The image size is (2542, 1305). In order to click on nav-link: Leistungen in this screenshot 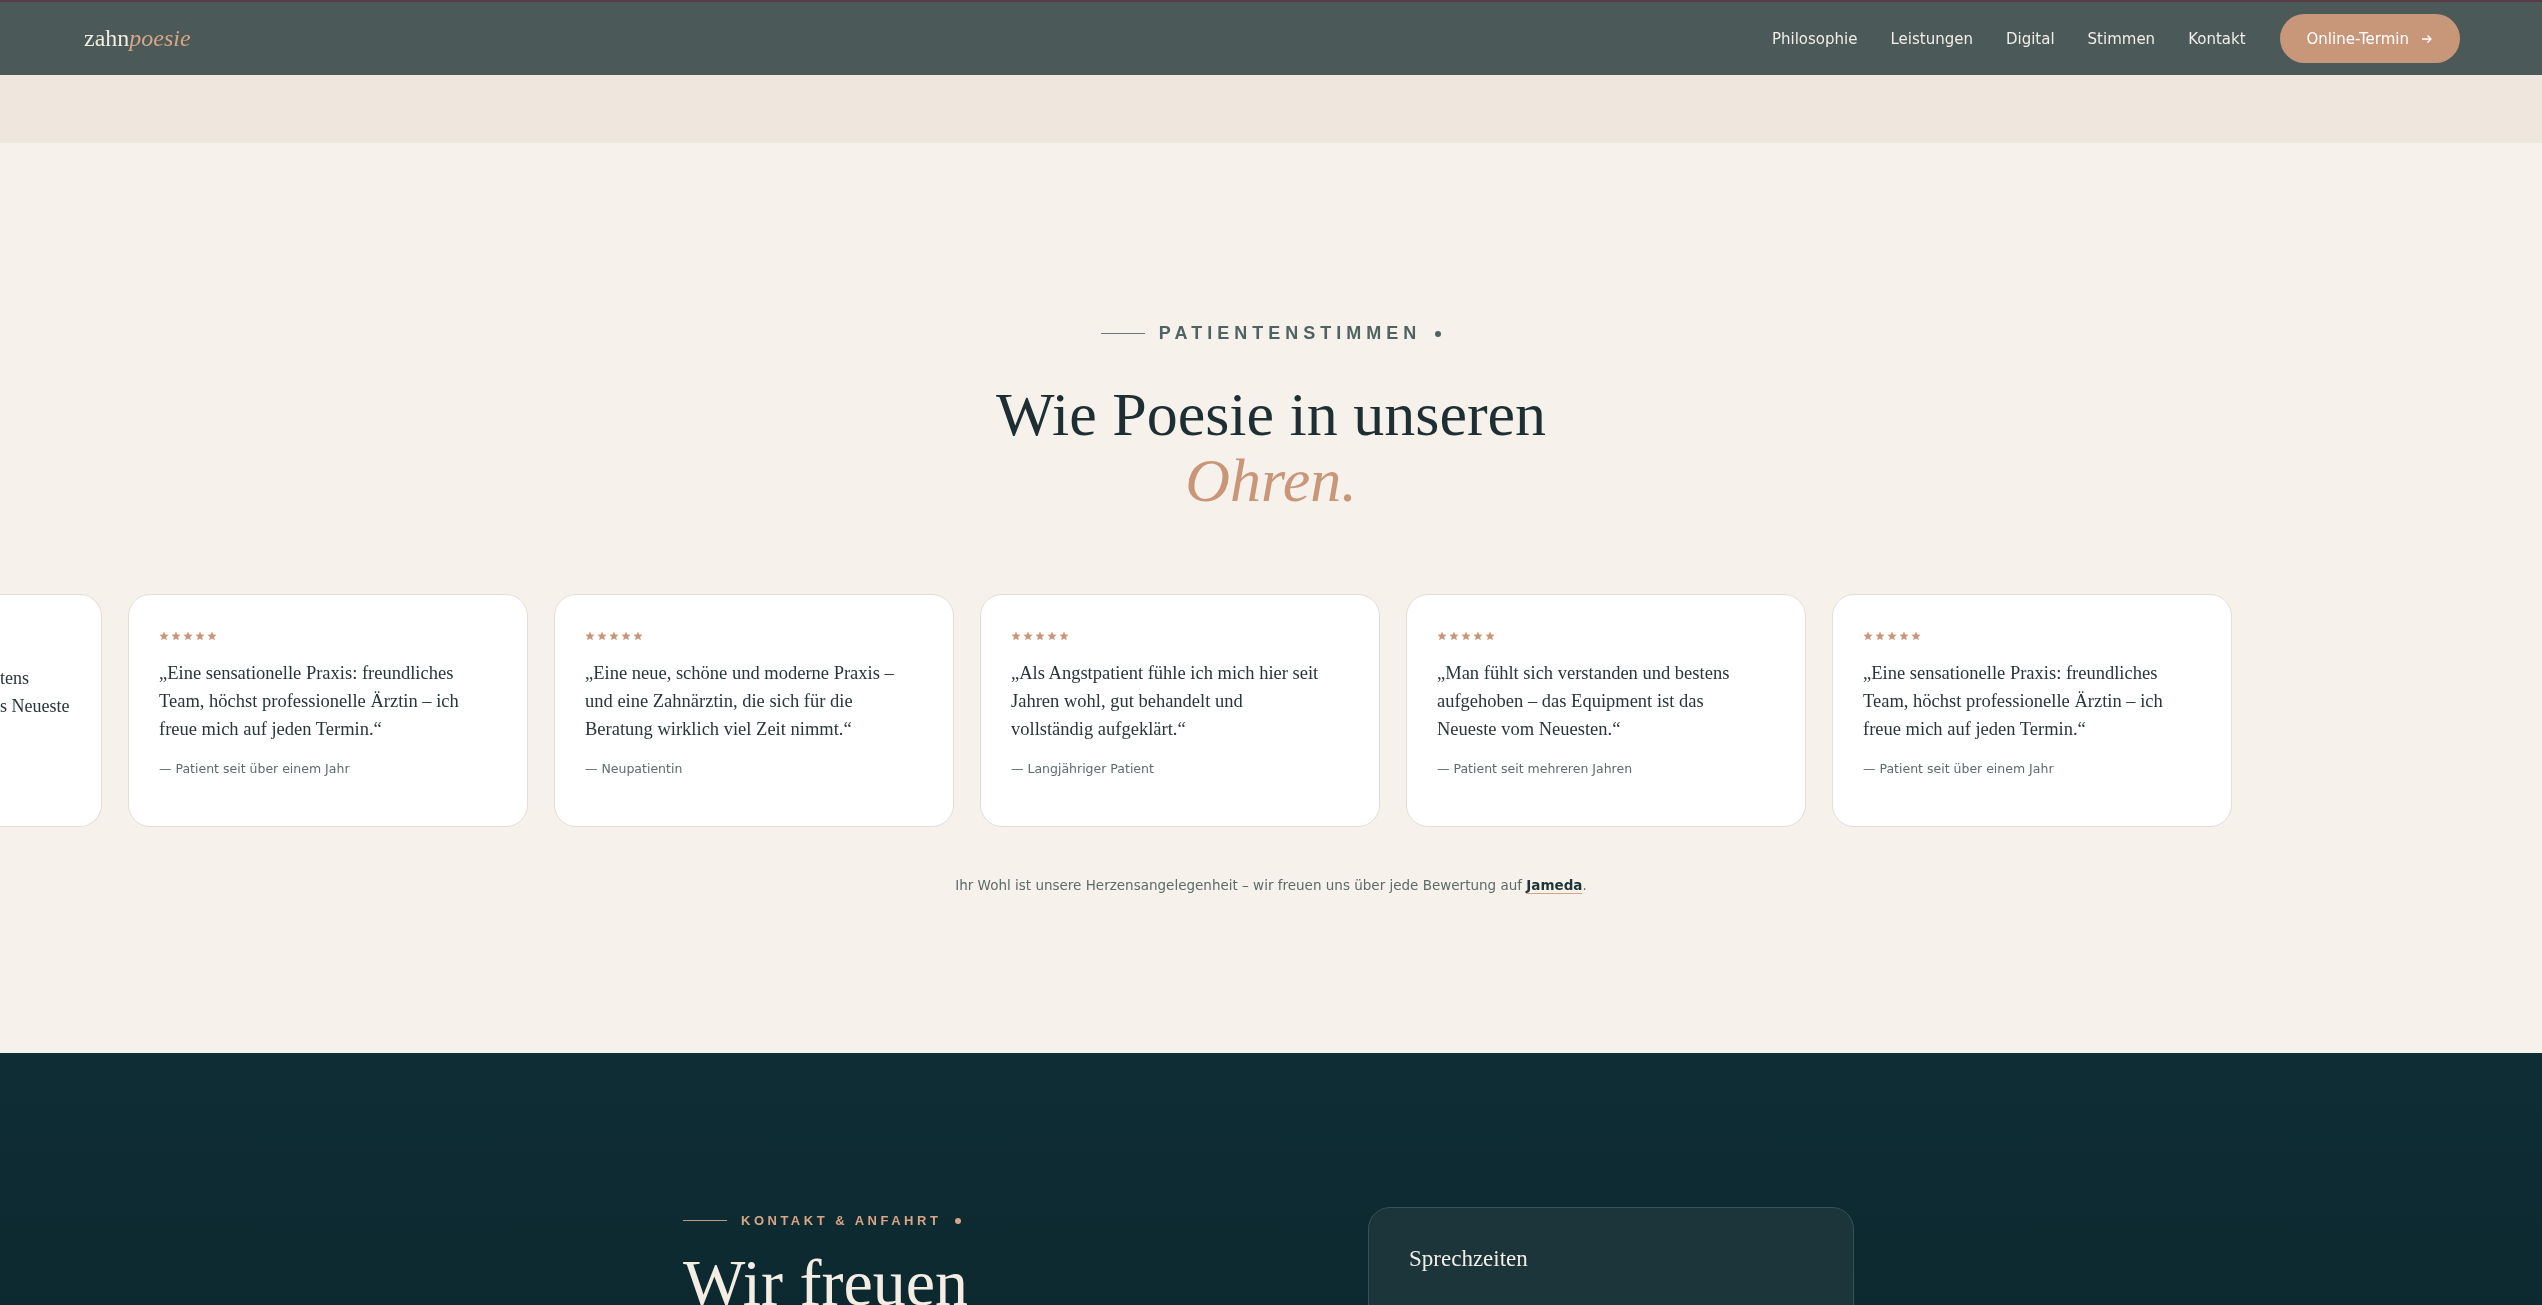, I will do `click(1931, 38)`.